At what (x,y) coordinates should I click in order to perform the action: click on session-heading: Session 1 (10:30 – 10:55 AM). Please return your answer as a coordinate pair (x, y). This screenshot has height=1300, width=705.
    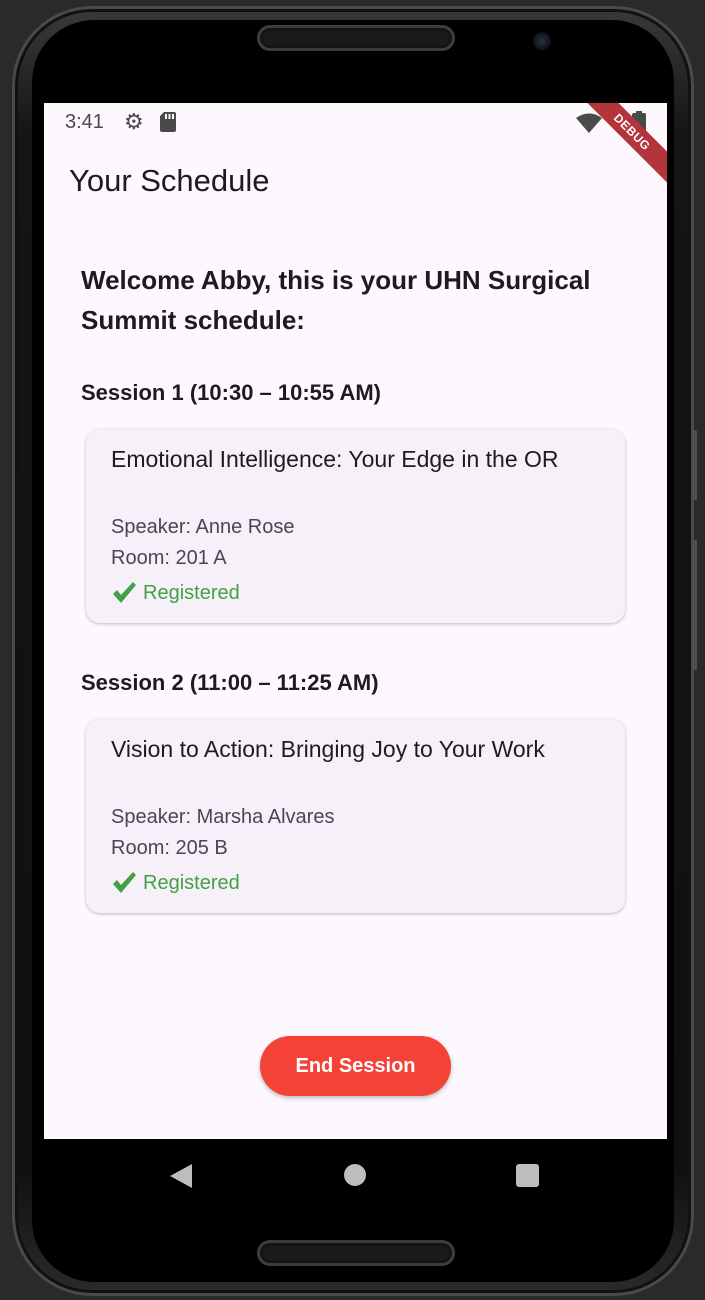
    Looking at the image, I should click on (231, 392).